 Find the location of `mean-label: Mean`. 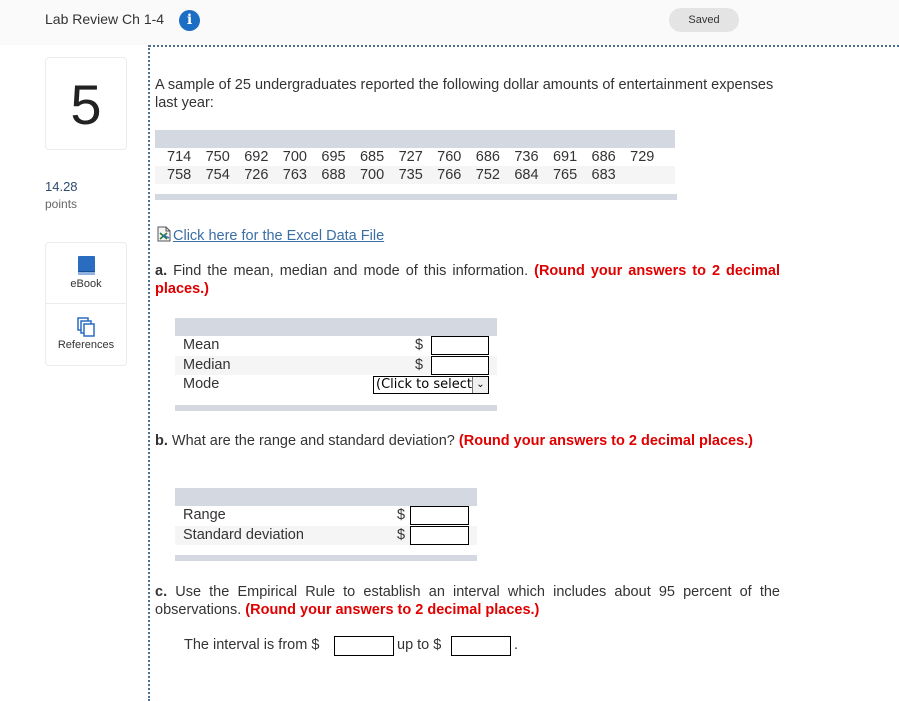

mean-label: Mean is located at coordinates (201, 345).